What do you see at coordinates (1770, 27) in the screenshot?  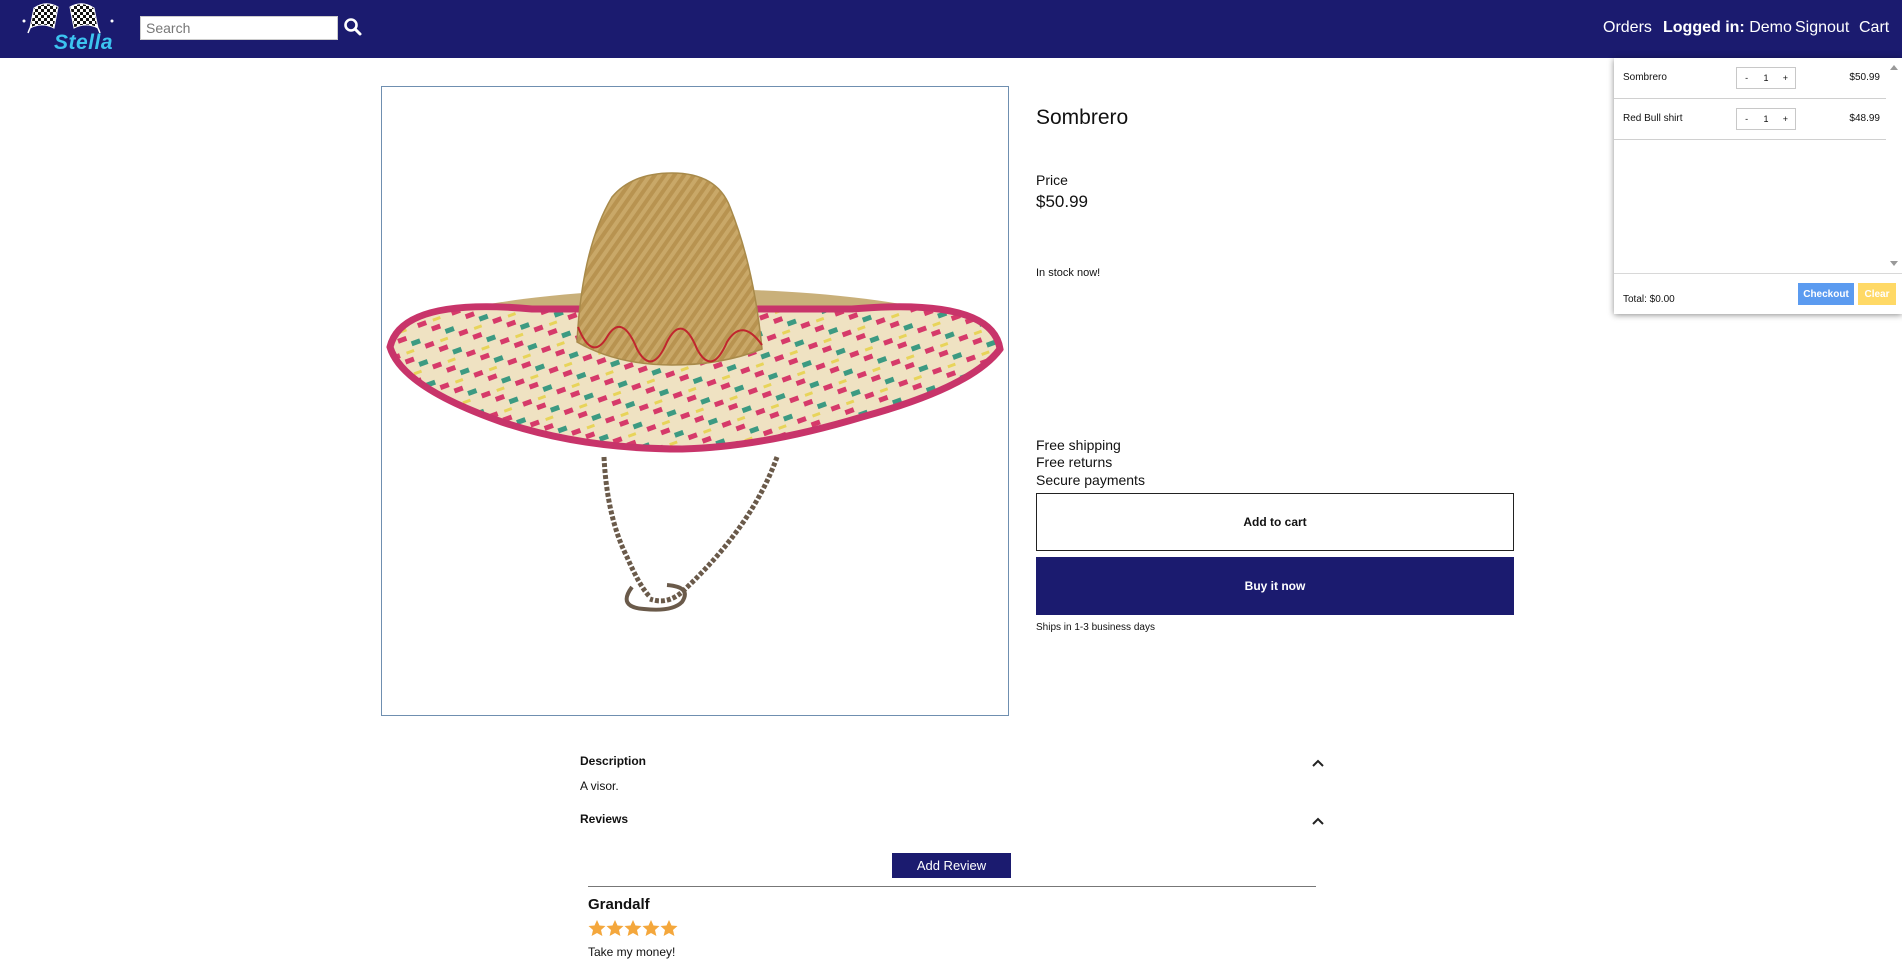 I see `username: Demo` at bounding box center [1770, 27].